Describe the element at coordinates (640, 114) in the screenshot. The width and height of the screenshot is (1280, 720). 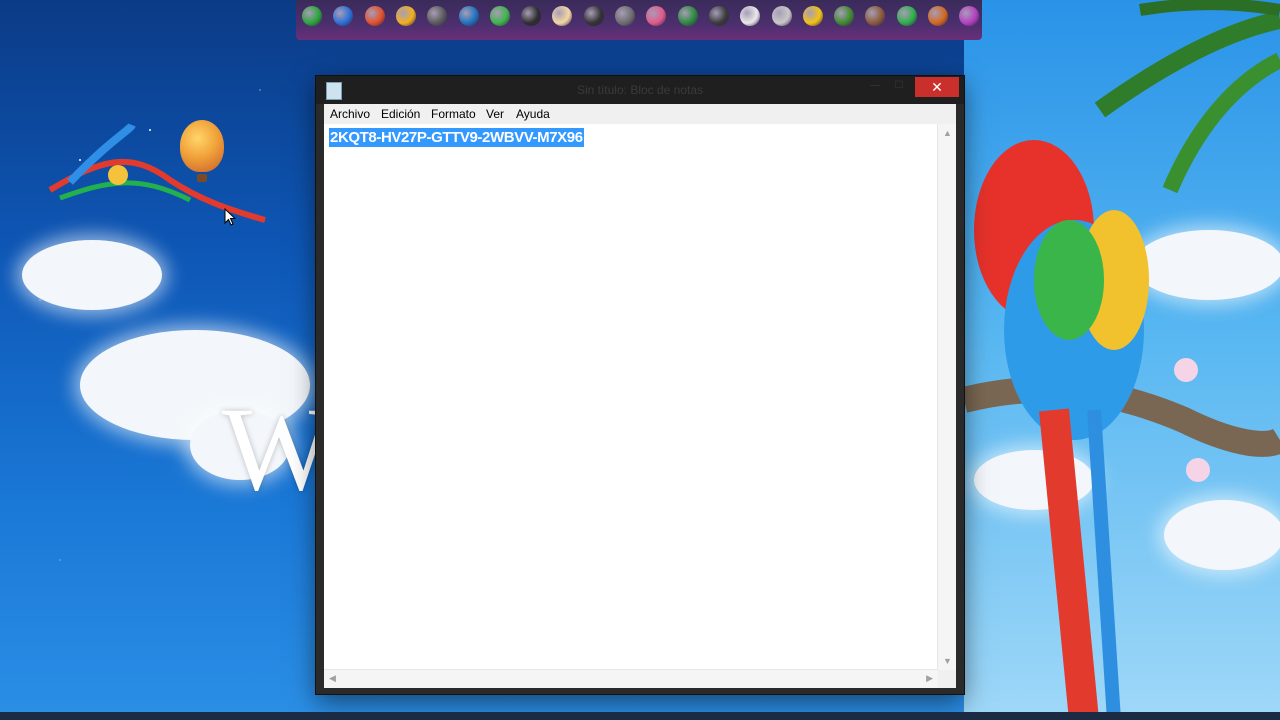
I see `menu-bar: Archivo Edición Formato Ver Ayuda` at that location.